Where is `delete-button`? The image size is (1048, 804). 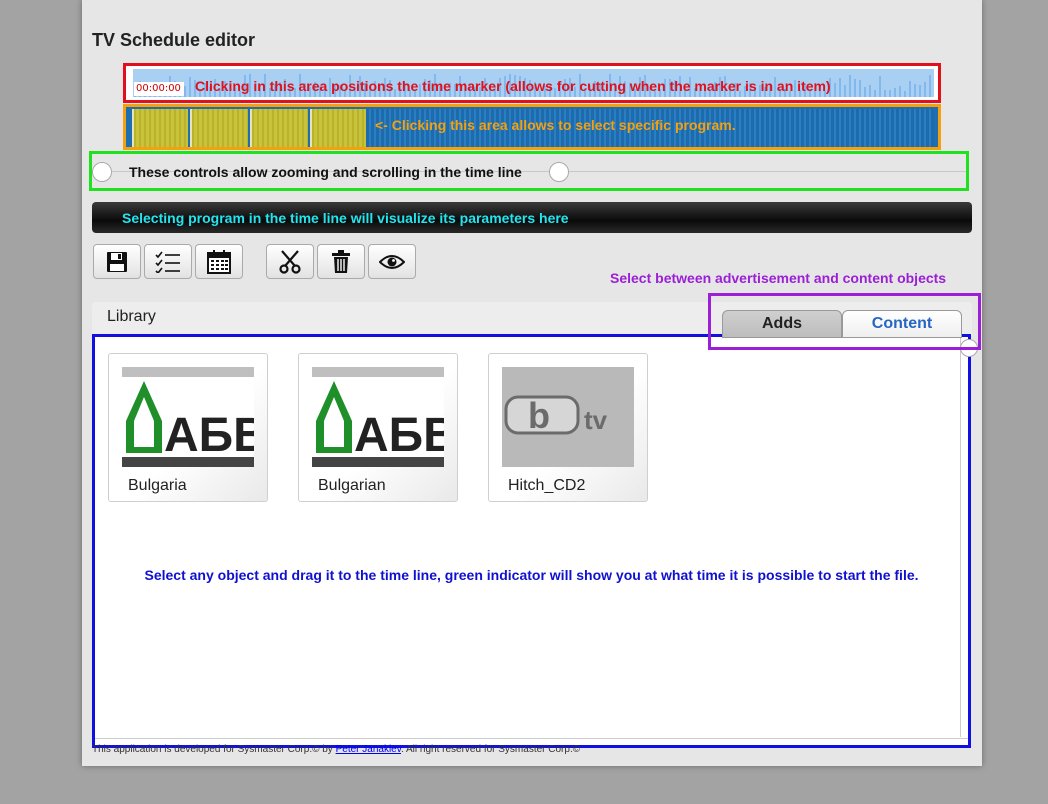 delete-button is located at coordinates (341, 261).